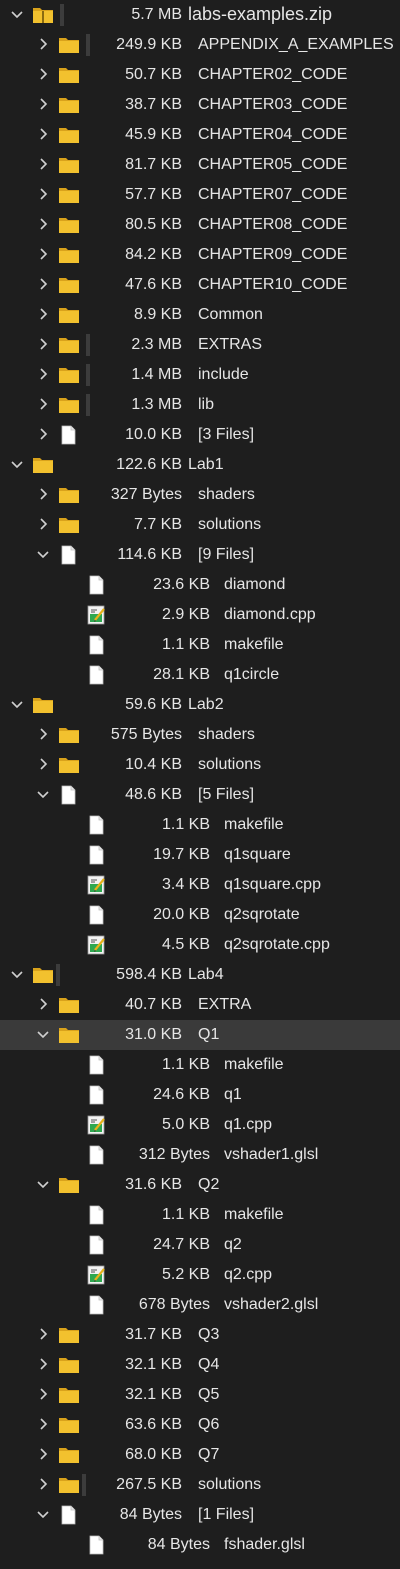  I want to click on tree-folder-row: 267.5 KB solutions, so click(200, 1485).